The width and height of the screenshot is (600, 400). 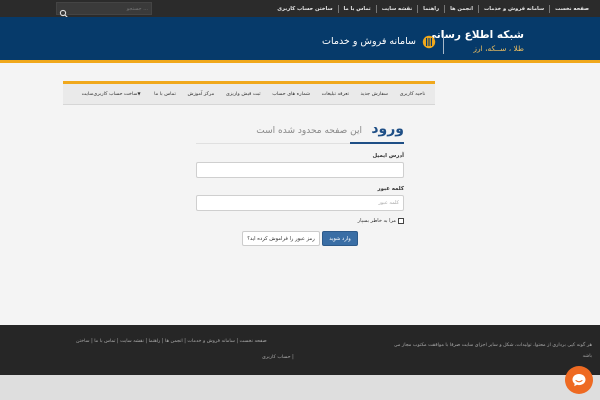 What do you see at coordinates (401, 221) in the screenshot?
I see `remember-me-checkbox` at bounding box center [401, 221].